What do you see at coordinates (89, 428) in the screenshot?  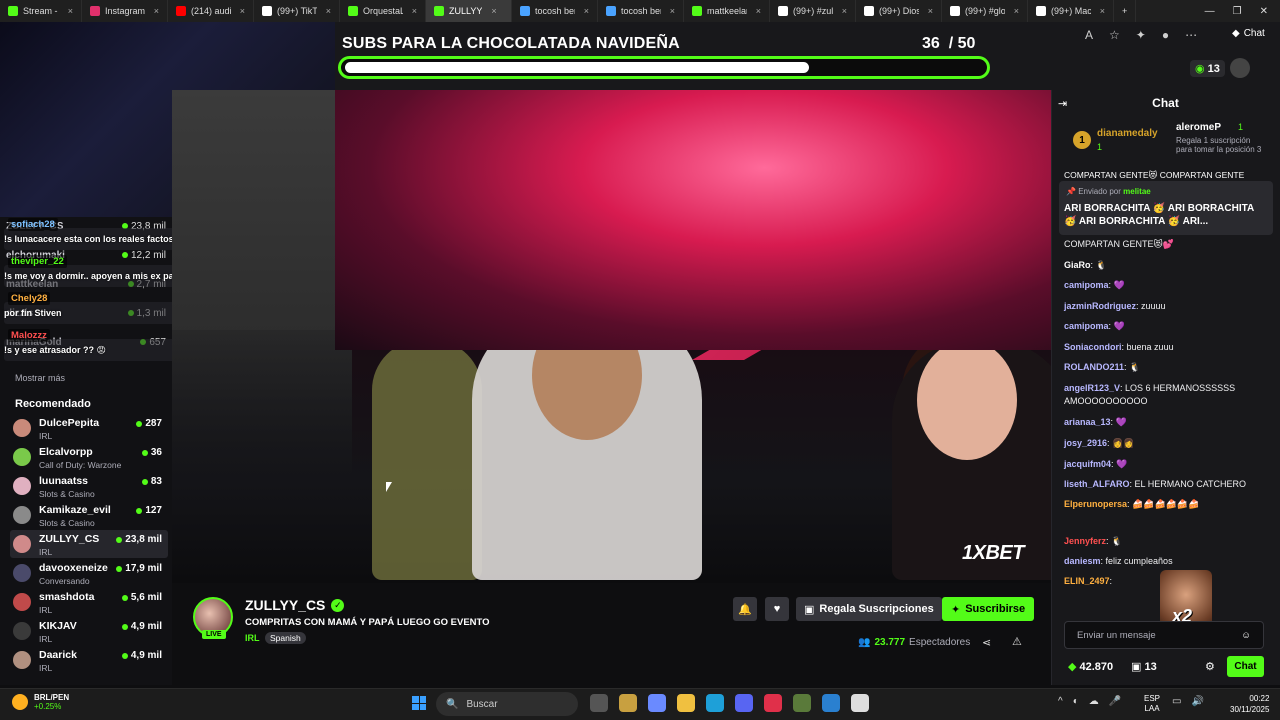 I see `recommended-channel: DulcePepita IRL 287` at bounding box center [89, 428].